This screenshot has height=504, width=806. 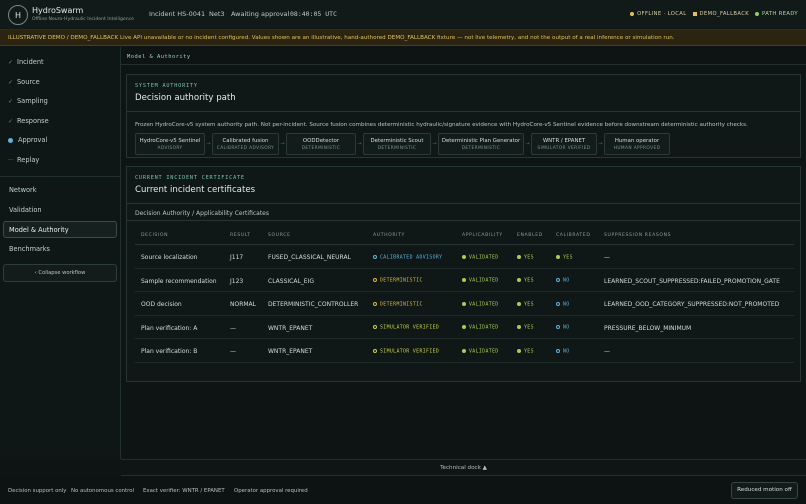 I want to click on status-indicators: OFFLINE · LOCAL DEMO_FALLBACK PATH READY, so click(x=714, y=14).